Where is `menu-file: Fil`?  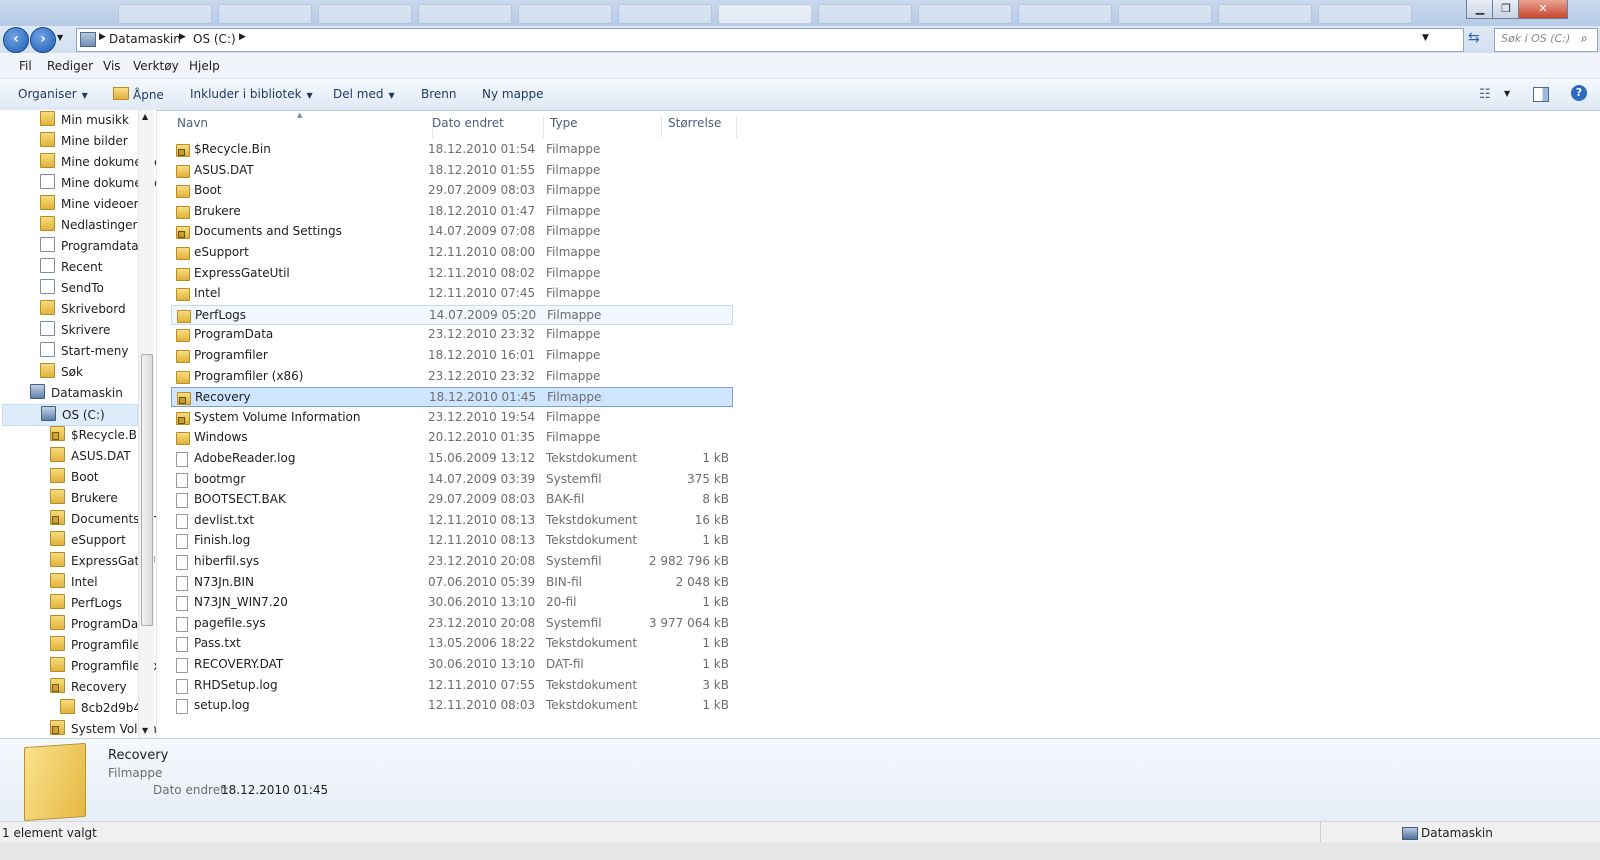 menu-file: Fil is located at coordinates (25, 66).